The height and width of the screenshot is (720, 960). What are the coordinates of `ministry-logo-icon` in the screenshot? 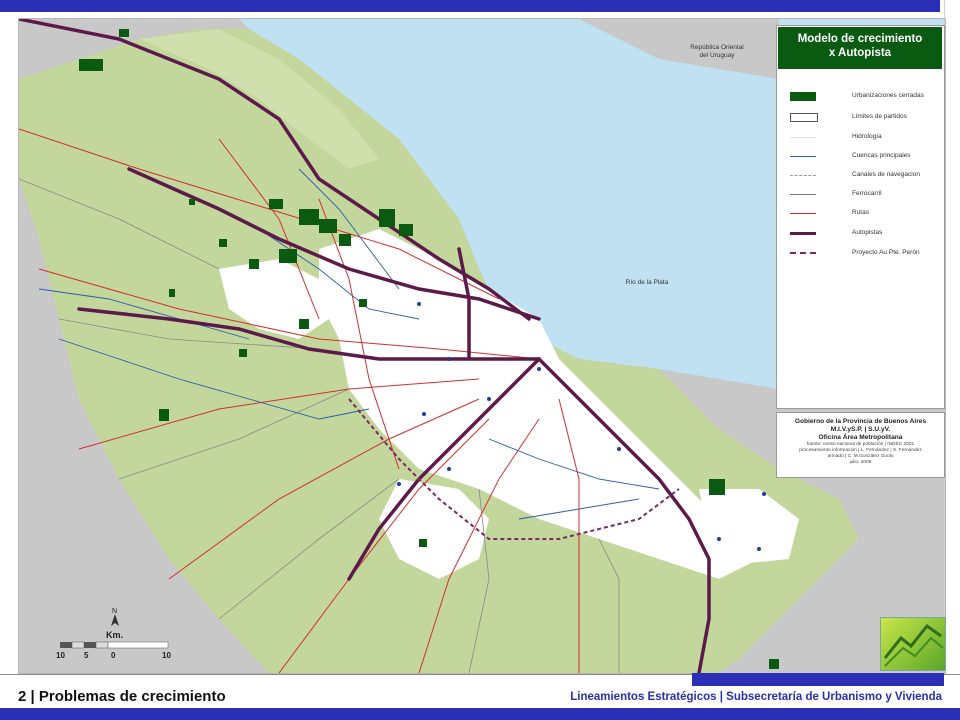 It's located at (913, 644).